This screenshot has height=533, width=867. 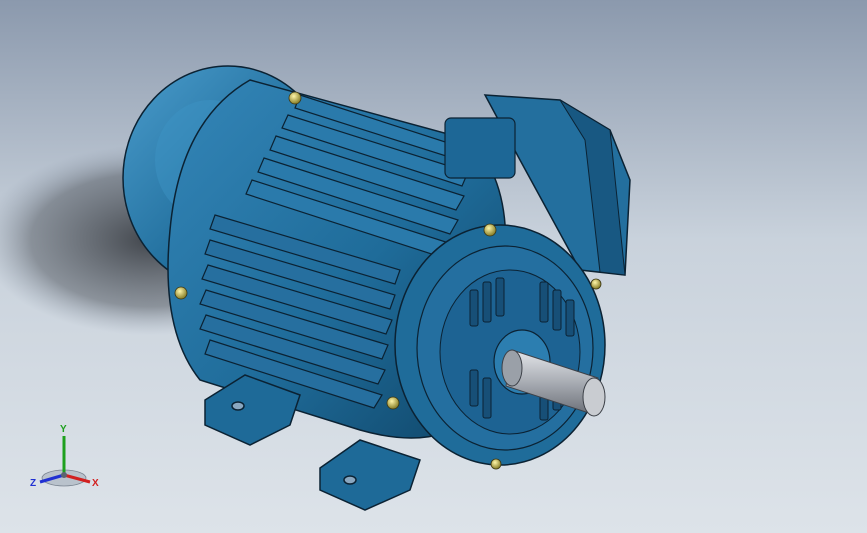 What do you see at coordinates (66, 460) in the screenshot?
I see `orientation-triad: Y X Z` at bounding box center [66, 460].